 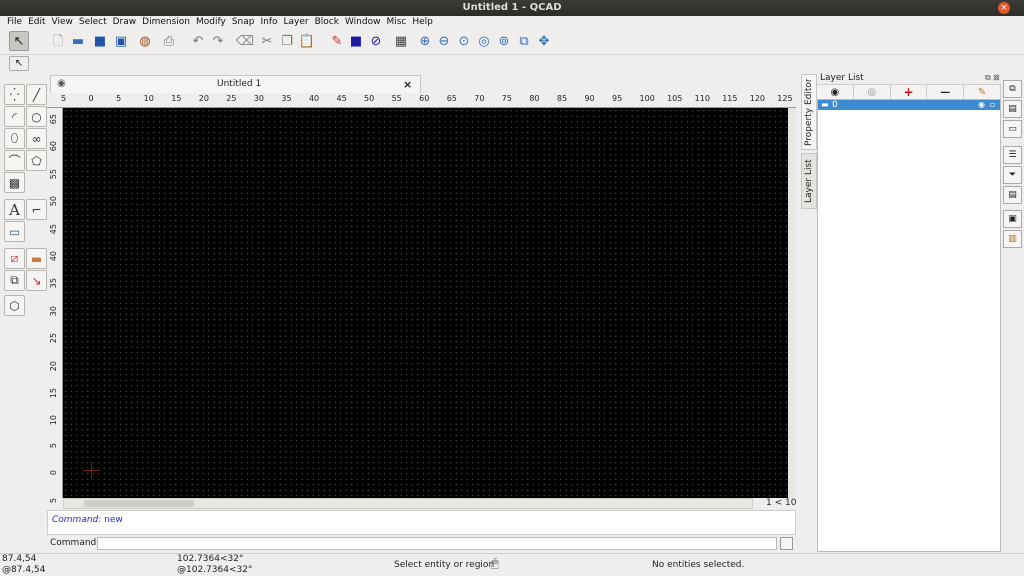 I want to click on 3d-view-icon: ⬡, so click(x=14, y=305).